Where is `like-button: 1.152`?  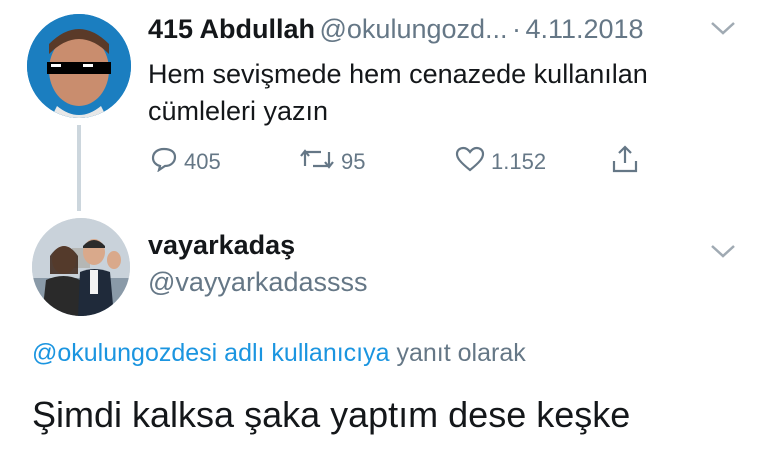
like-button: 1.152 is located at coordinates (500, 162).